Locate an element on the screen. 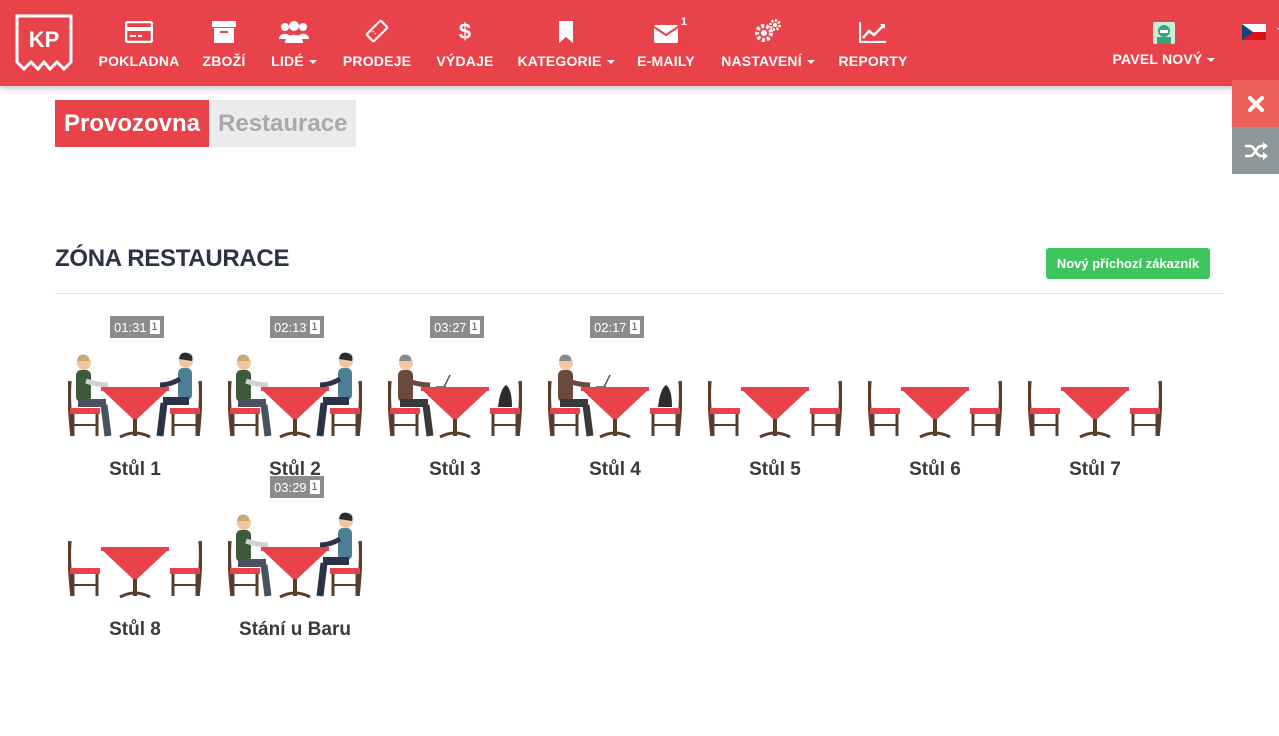 Image resolution: width=1279 pixels, height=736 pixels. nav-kategorie: KATEGORIE is located at coordinates (566, 43).